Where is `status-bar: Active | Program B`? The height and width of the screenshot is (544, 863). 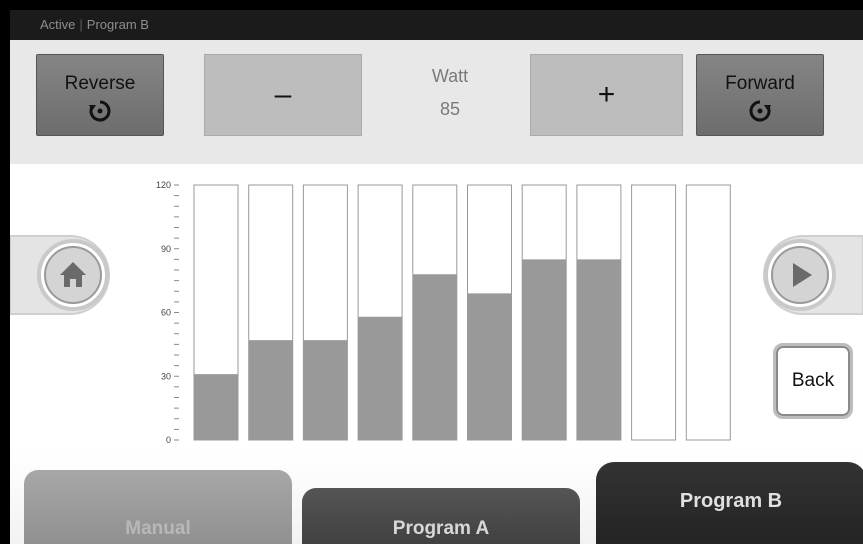 status-bar: Active | Program B is located at coordinates (436, 25).